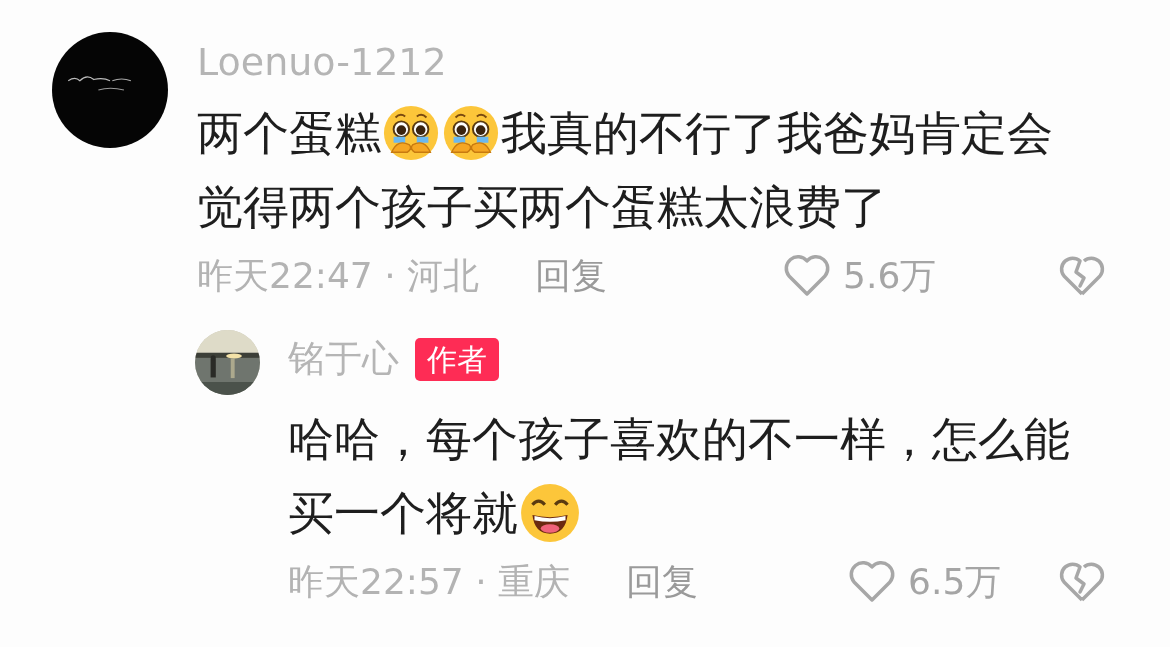  Describe the element at coordinates (550, 513) in the screenshot. I see `grinning-face-icon` at that location.